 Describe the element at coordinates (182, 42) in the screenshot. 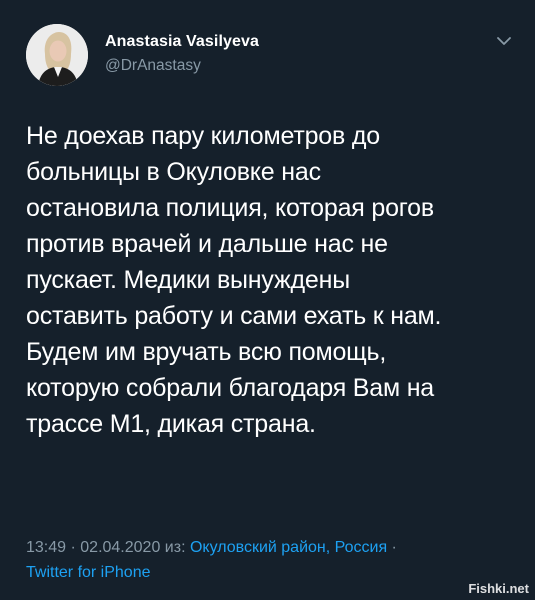

I see `author-name: Anastasia Vasilyeva` at that location.